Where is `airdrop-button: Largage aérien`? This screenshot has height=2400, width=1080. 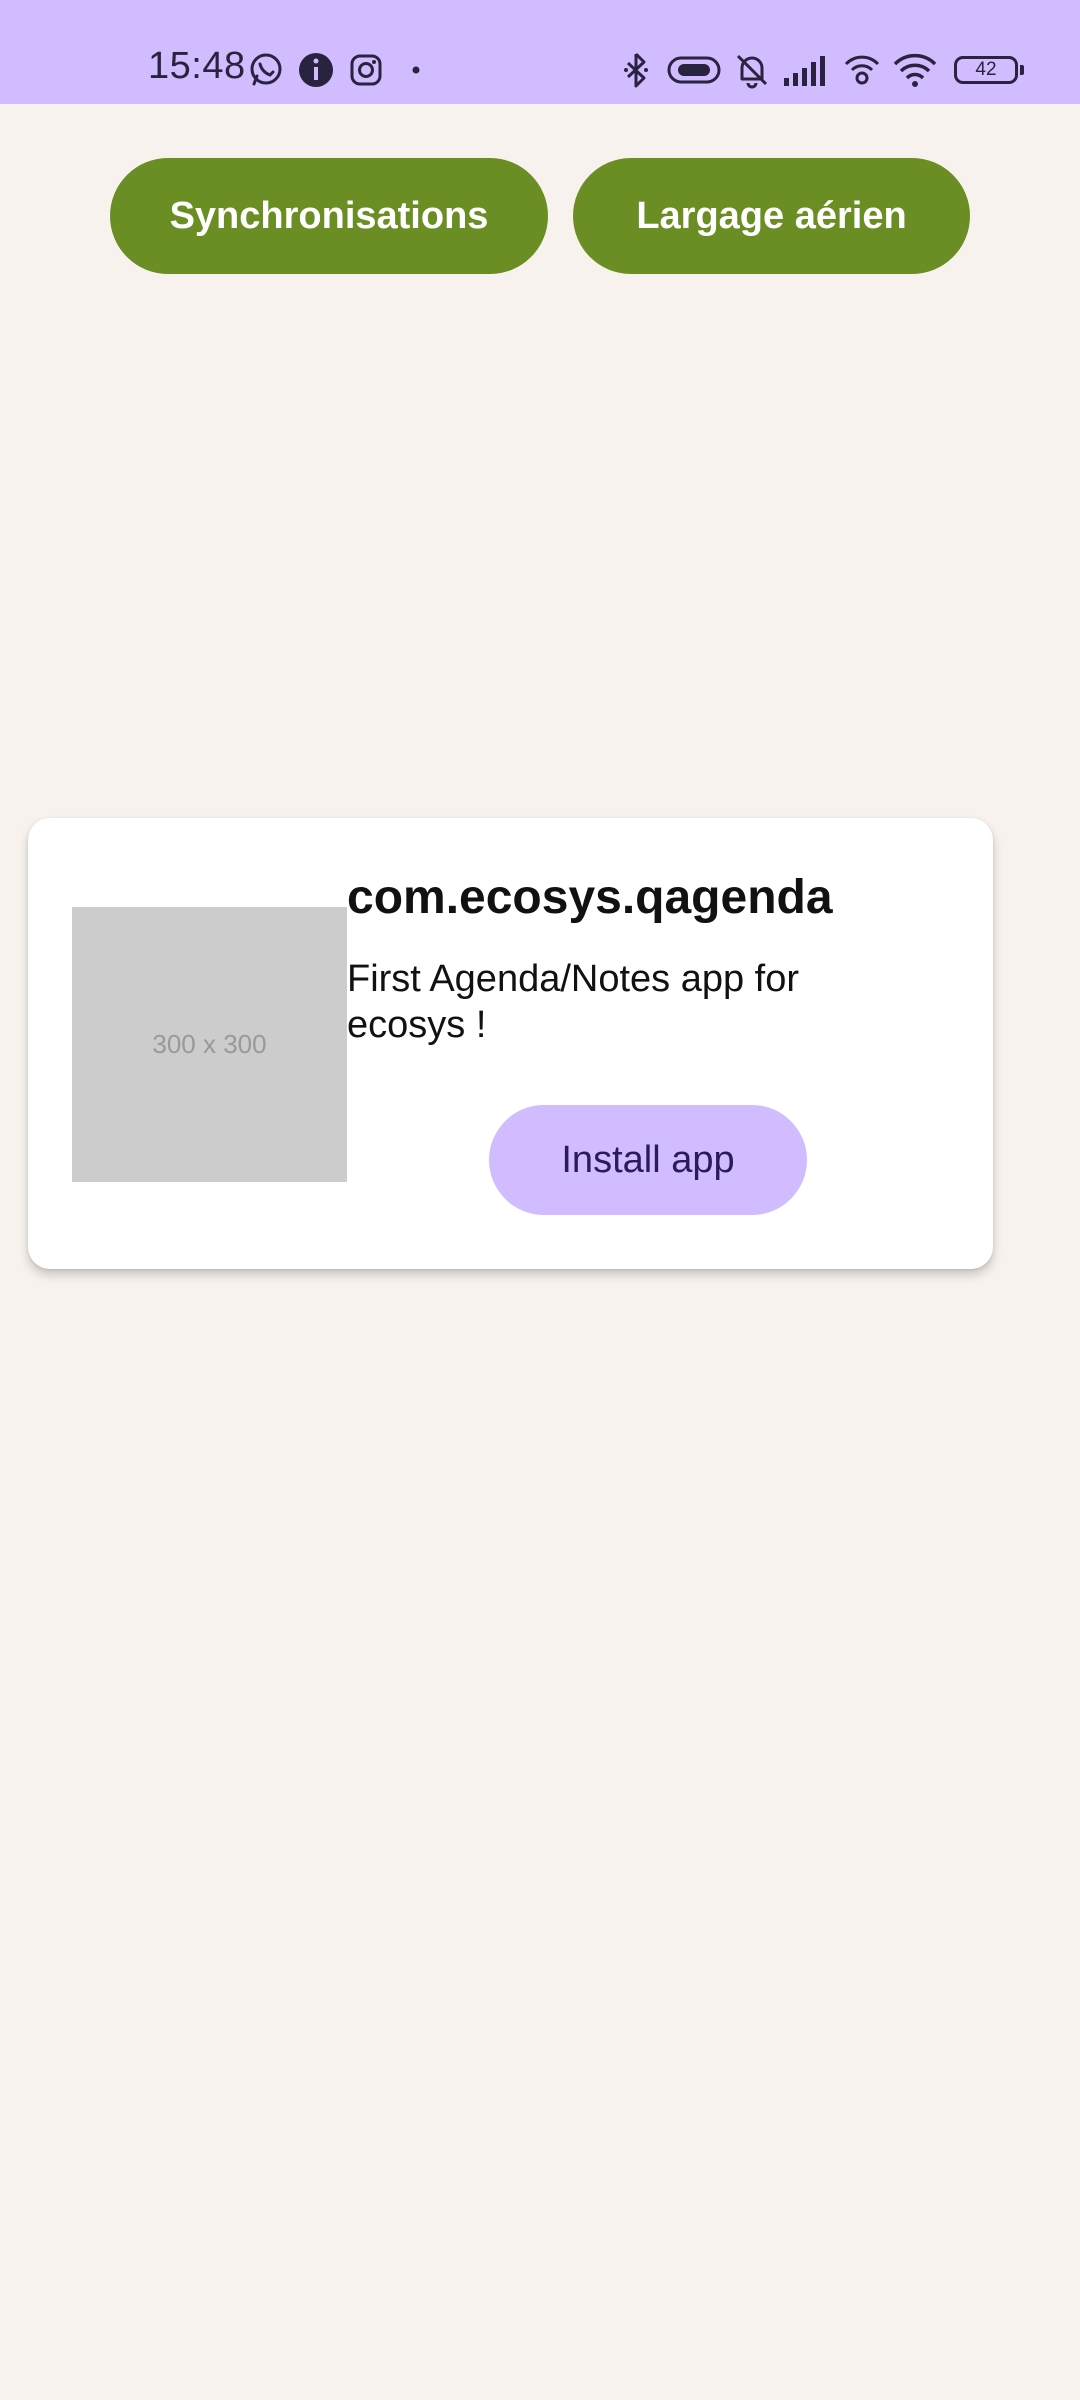
airdrop-button: Largage aérien is located at coordinates (771, 216).